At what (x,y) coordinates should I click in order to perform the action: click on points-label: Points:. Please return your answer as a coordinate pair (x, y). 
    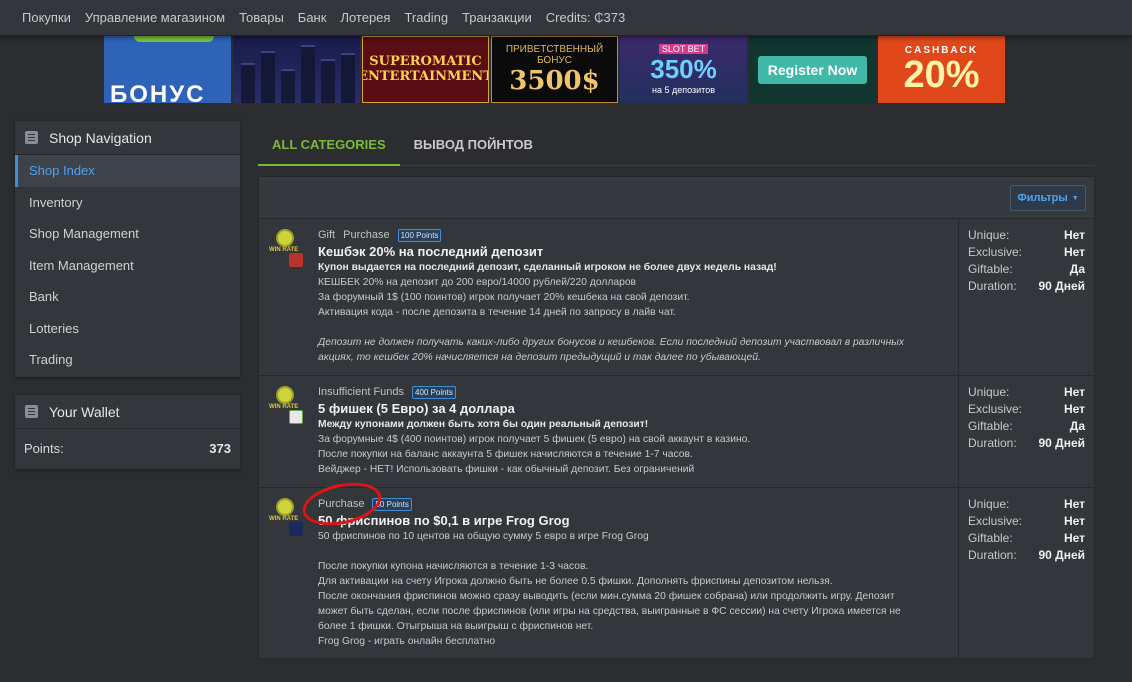
    Looking at the image, I should click on (44, 448).